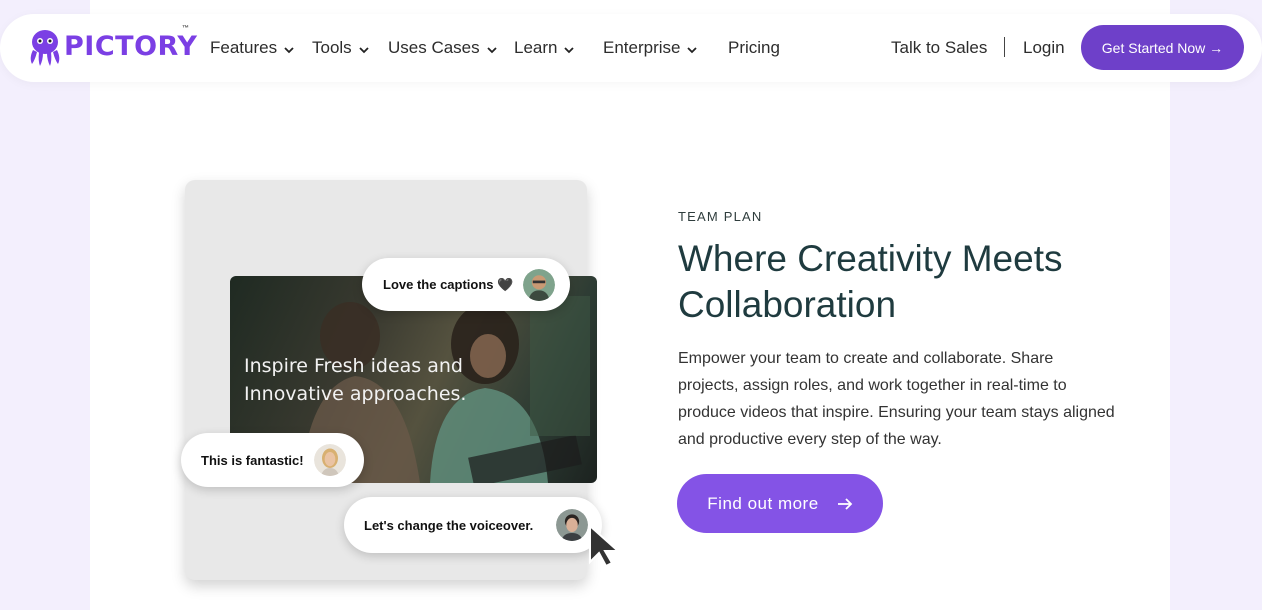  Describe the element at coordinates (330, 460) in the screenshot. I see `avatar-woman-blonde-icon` at that location.